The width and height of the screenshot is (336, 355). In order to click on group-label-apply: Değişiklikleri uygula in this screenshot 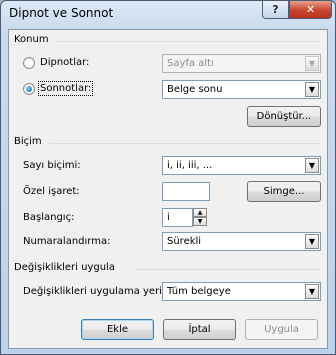, I will do `click(64, 267)`.